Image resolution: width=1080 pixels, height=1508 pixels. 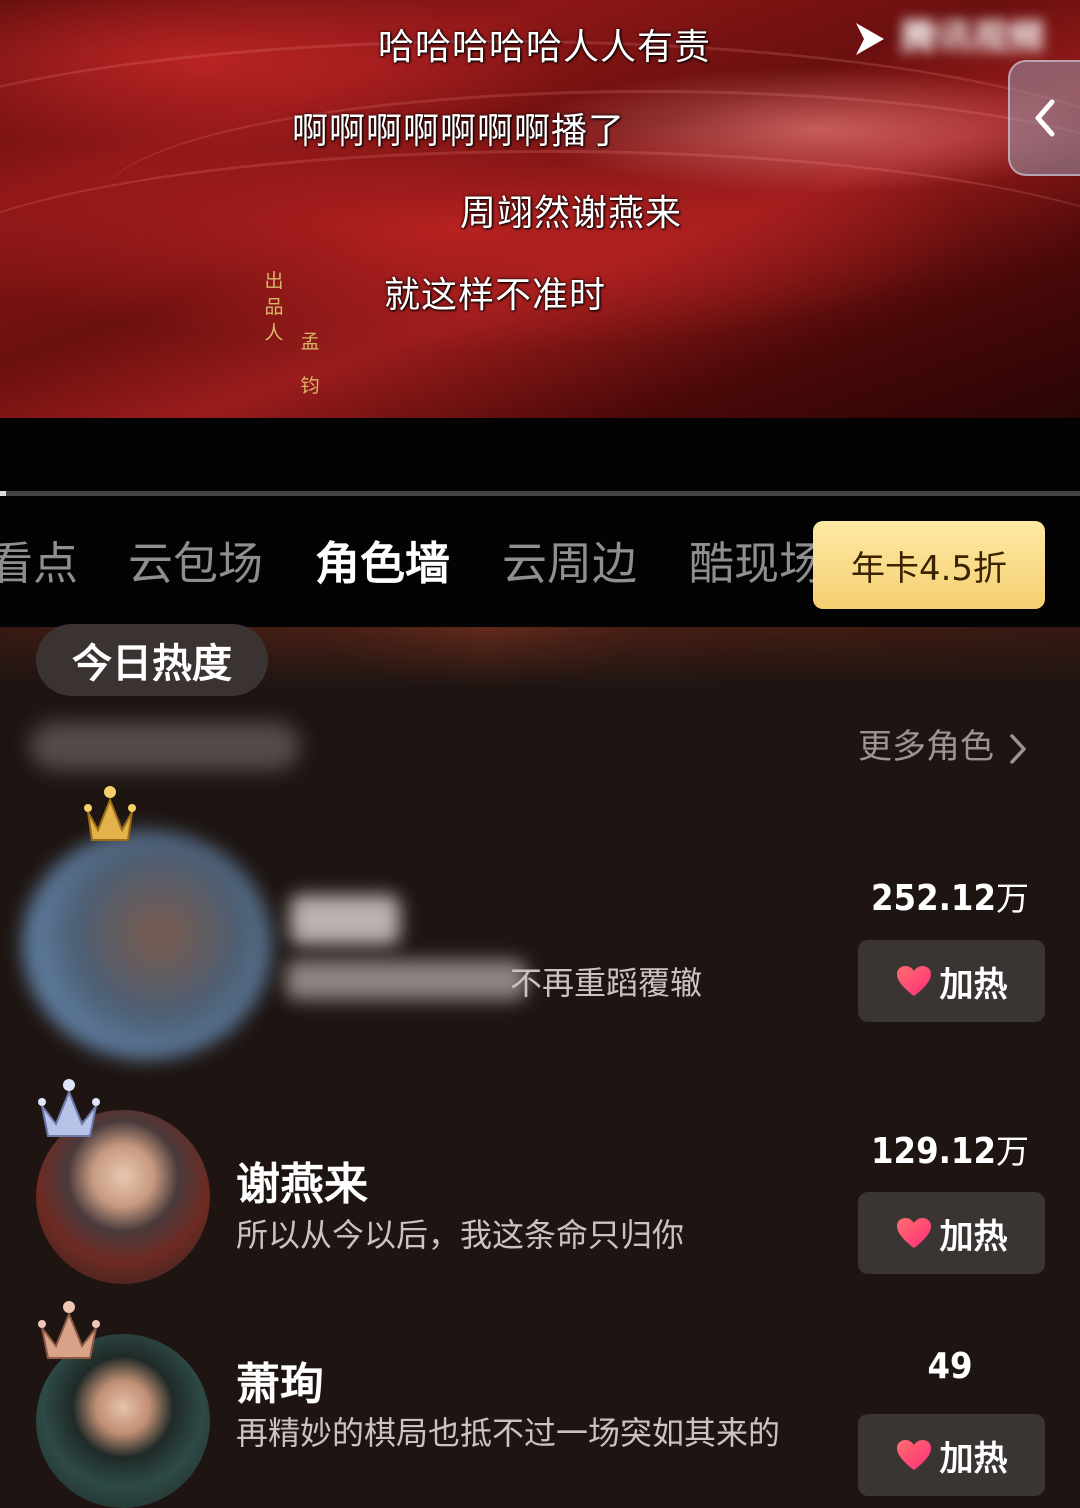 I want to click on character-name: 谢燕来, so click(x=302, y=1184).